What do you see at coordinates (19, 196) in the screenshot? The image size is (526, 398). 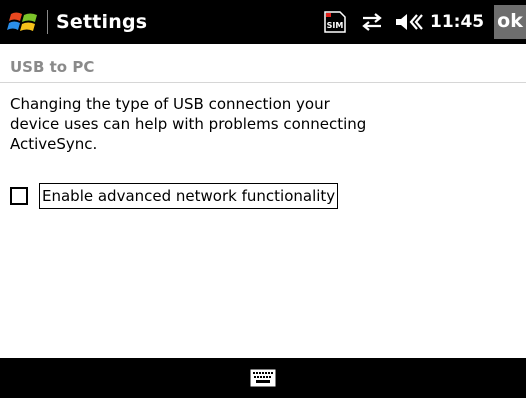 I see `advanced-network-checkbox` at bounding box center [19, 196].